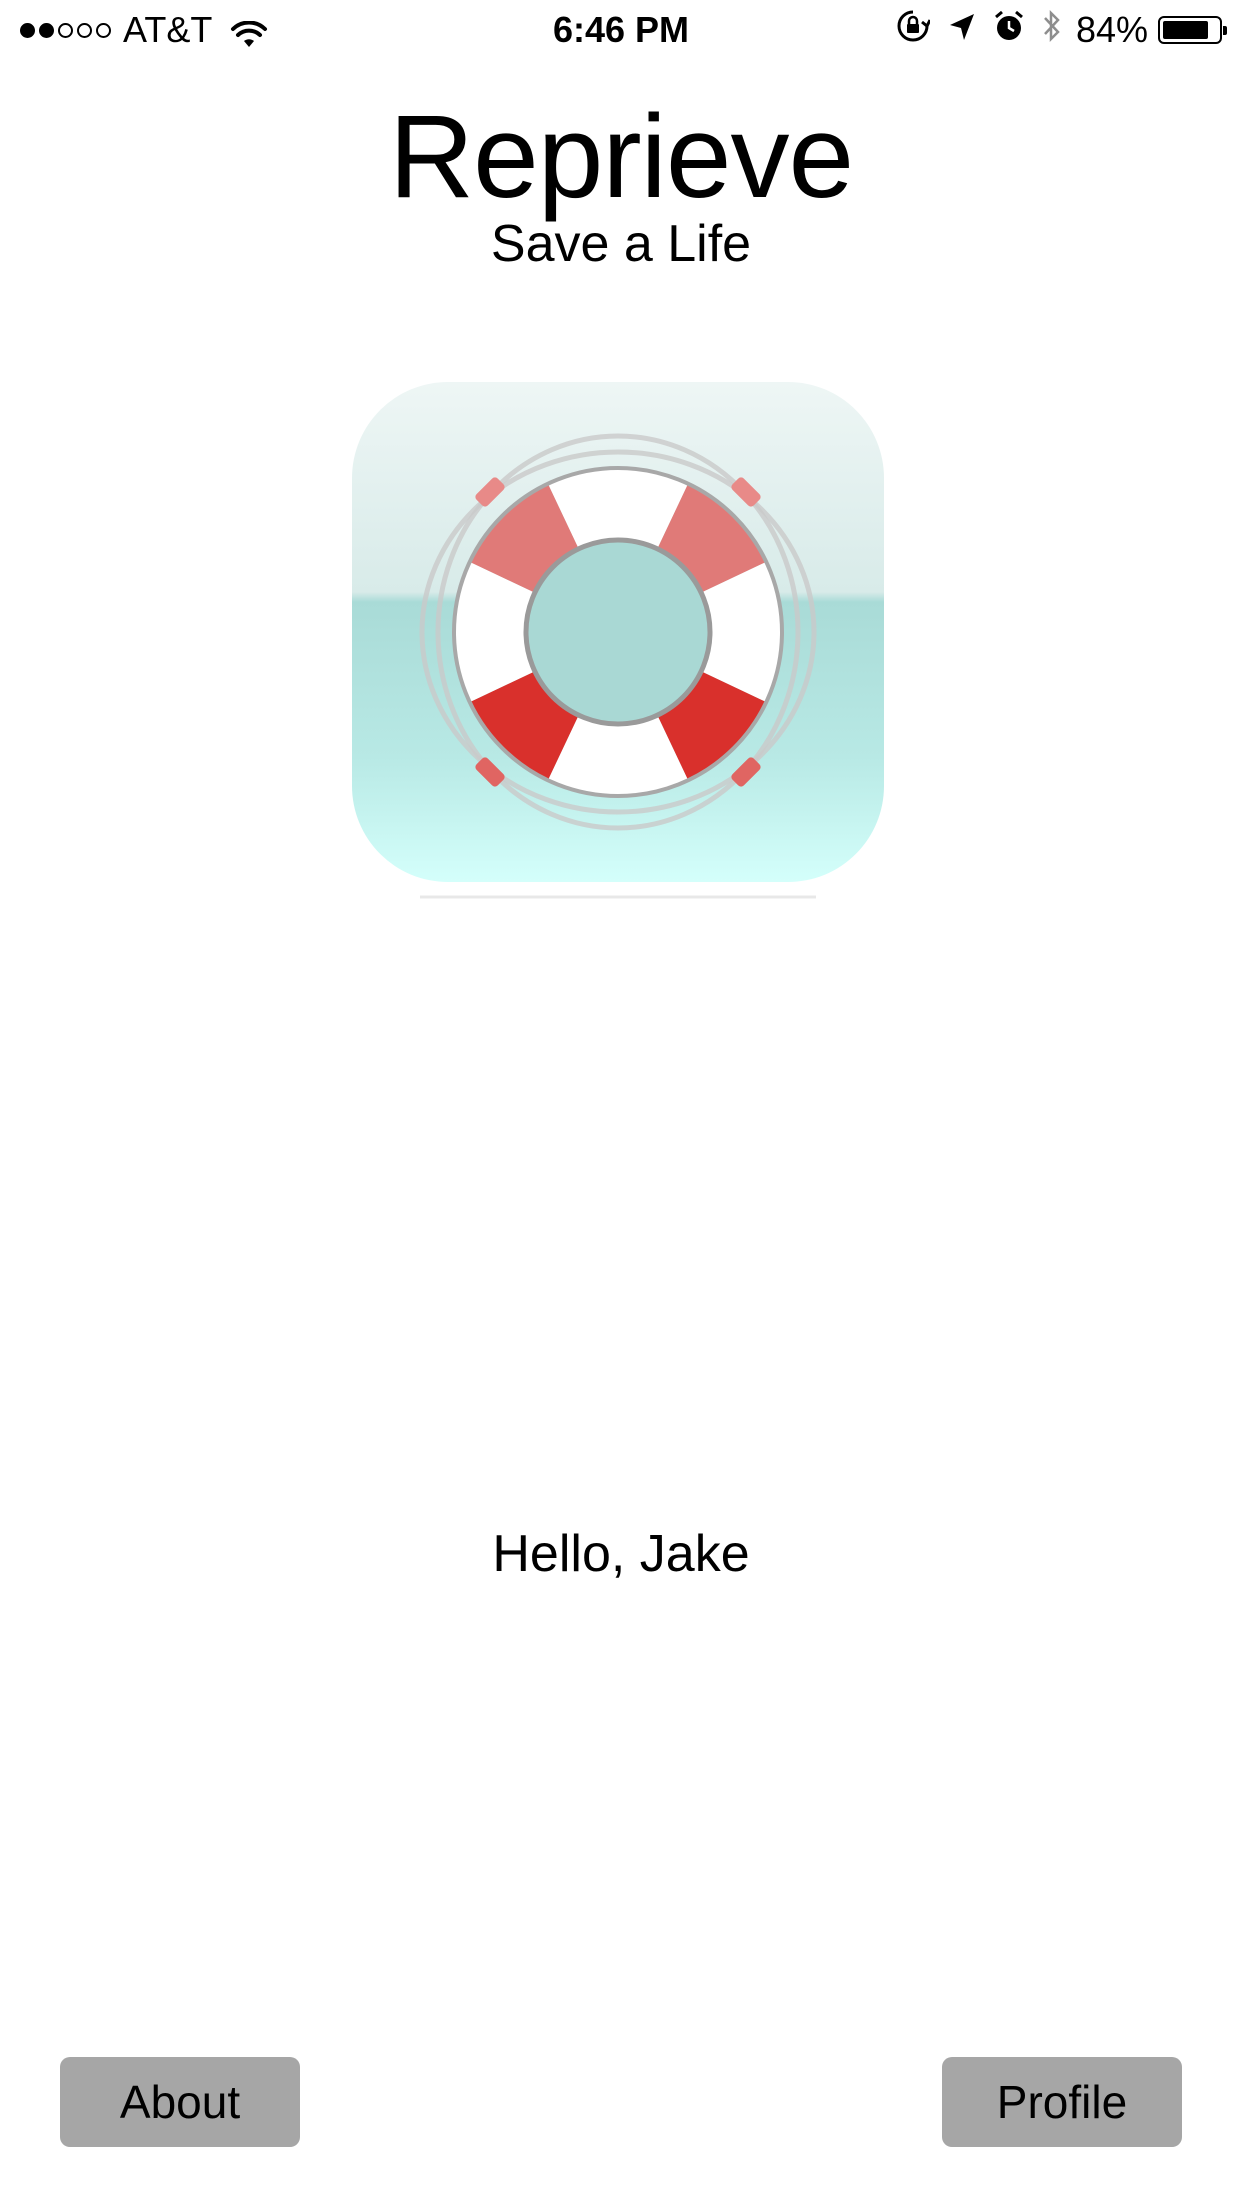 This screenshot has height=2208, width=1242. What do you see at coordinates (1225, 30) in the screenshot?
I see `battery-cap` at bounding box center [1225, 30].